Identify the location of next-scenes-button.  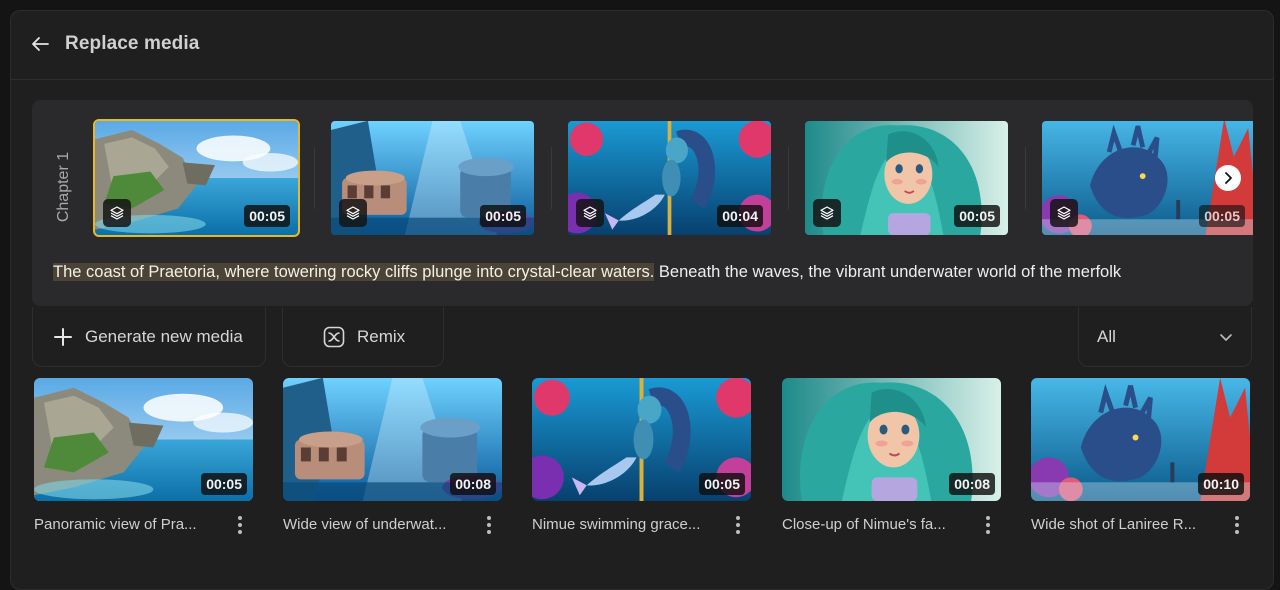
(1228, 178).